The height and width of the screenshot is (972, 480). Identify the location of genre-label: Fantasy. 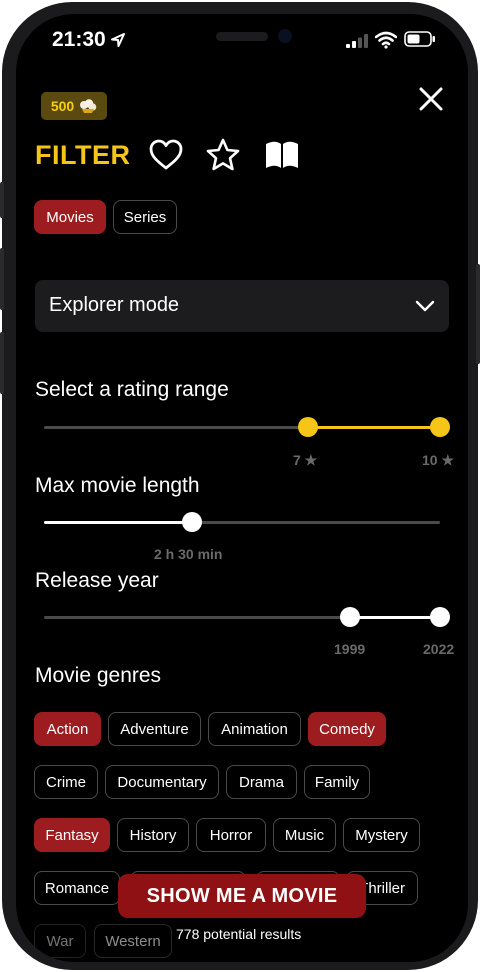
(72, 835).